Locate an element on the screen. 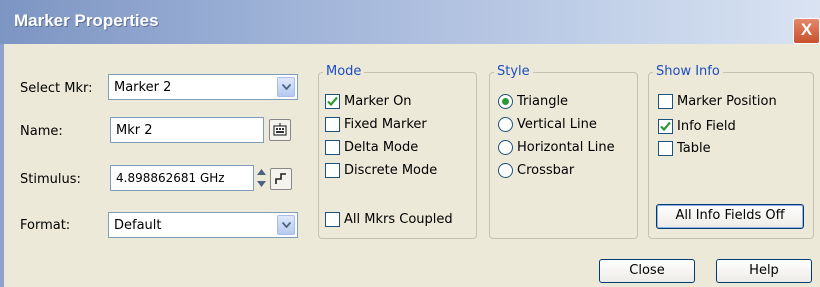  select-marker-dropdown: Marker 2 is located at coordinates (203, 87).